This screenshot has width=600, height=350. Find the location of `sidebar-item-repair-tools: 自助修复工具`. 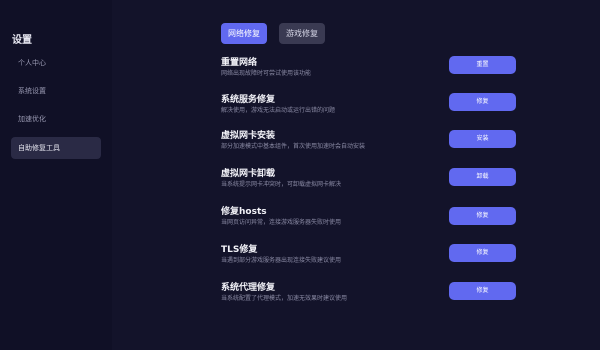

sidebar-item-repair-tools: 自助修复工具 is located at coordinates (56, 148).